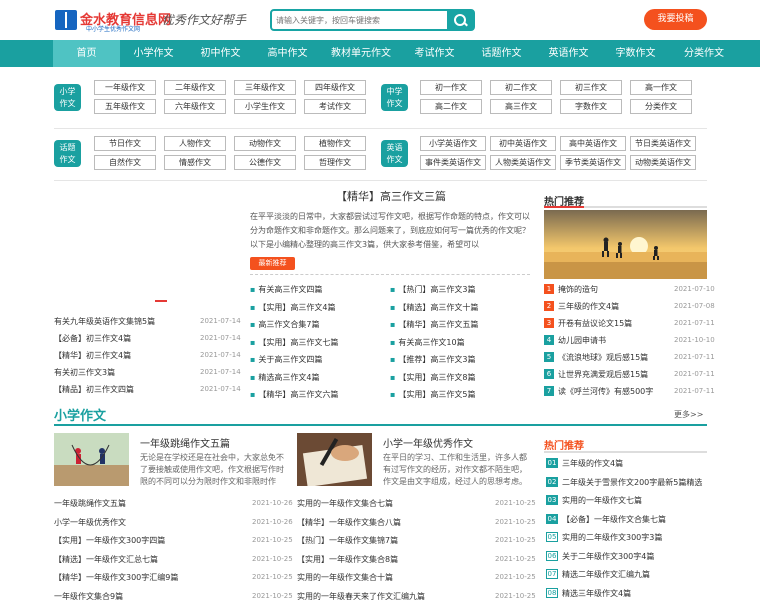  What do you see at coordinates (428, 442) in the screenshot?
I see `card-title: 小学一年级优秀作文` at bounding box center [428, 442].